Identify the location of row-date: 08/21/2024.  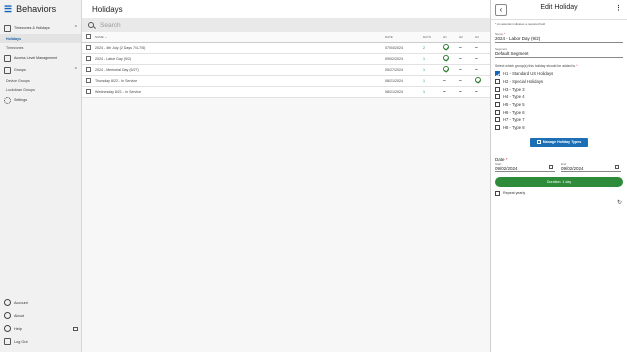
(403, 81).